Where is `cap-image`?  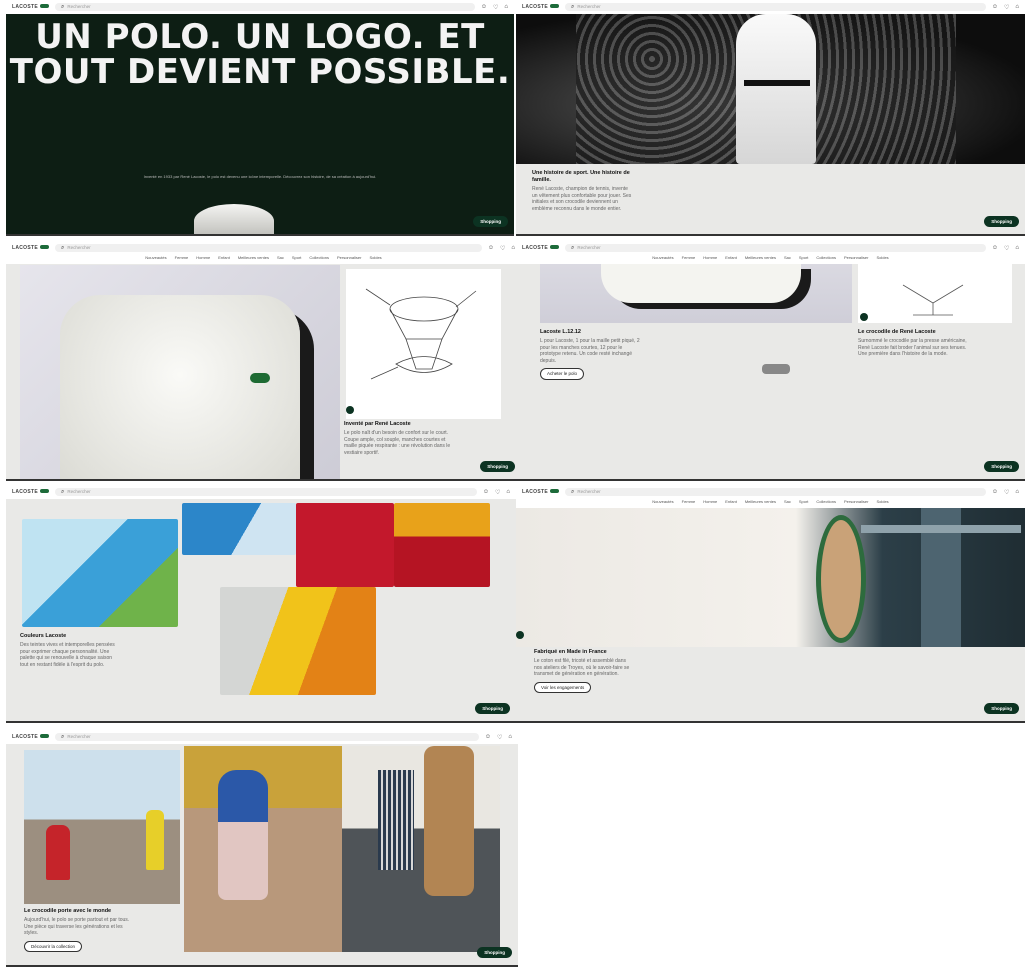
cap-image is located at coordinates (234, 219).